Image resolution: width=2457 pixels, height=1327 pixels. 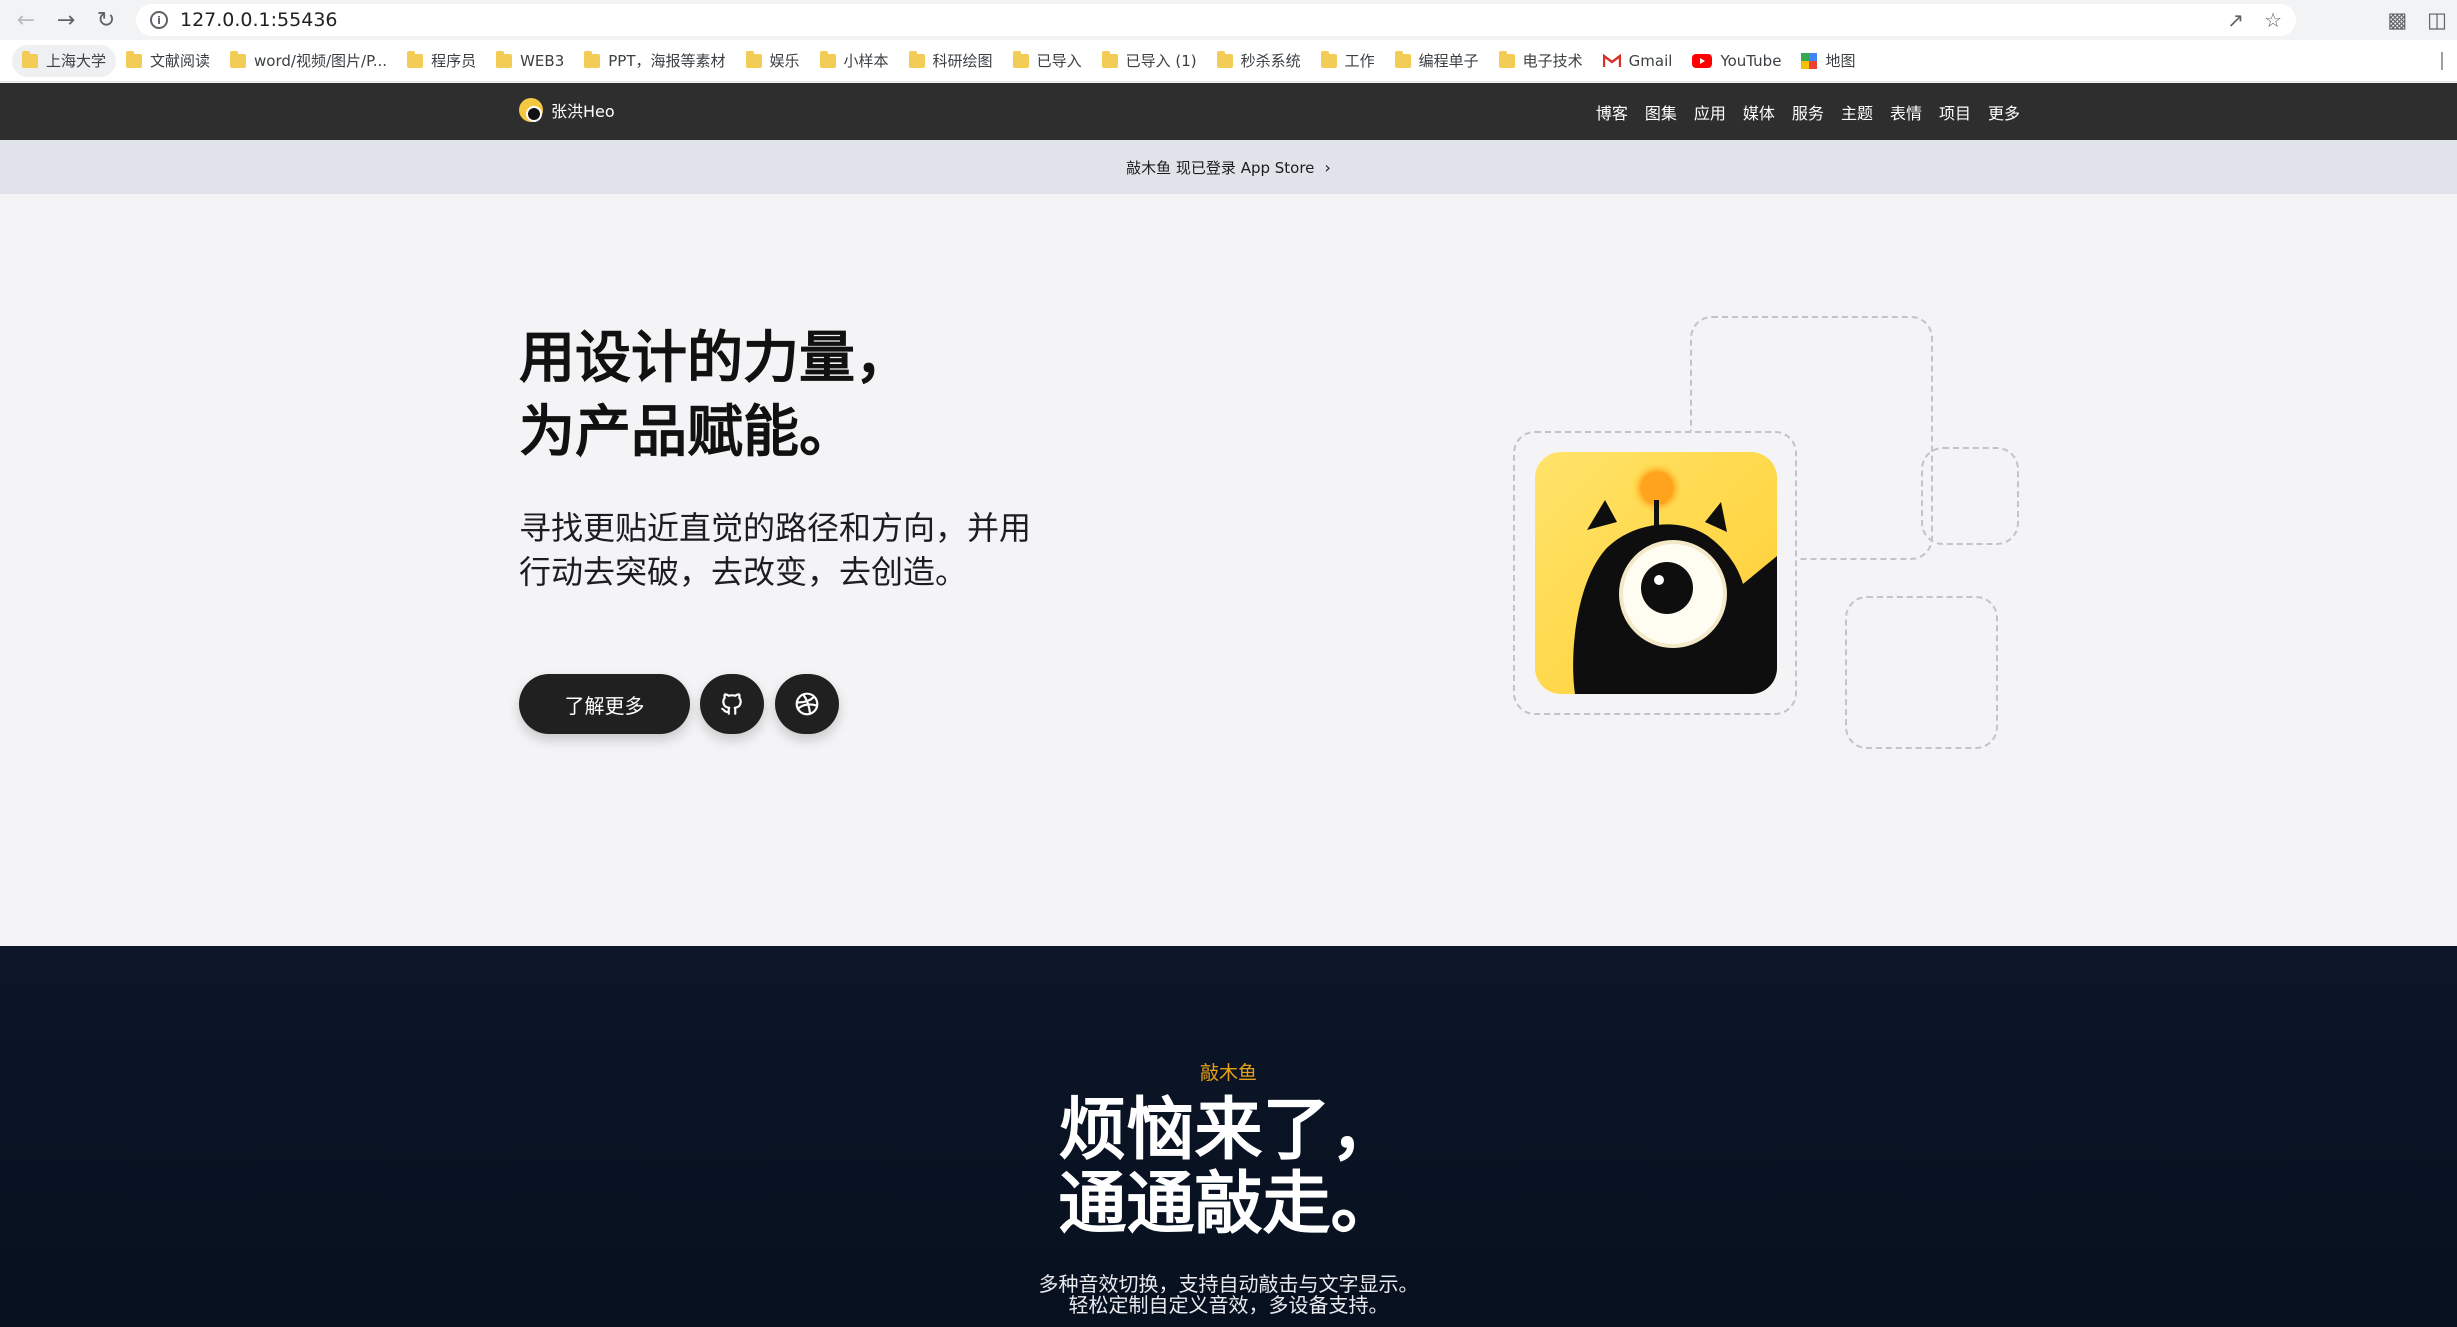 What do you see at coordinates (1809, 60) in the screenshot?
I see `maps-icon` at bounding box center [1809, 60].